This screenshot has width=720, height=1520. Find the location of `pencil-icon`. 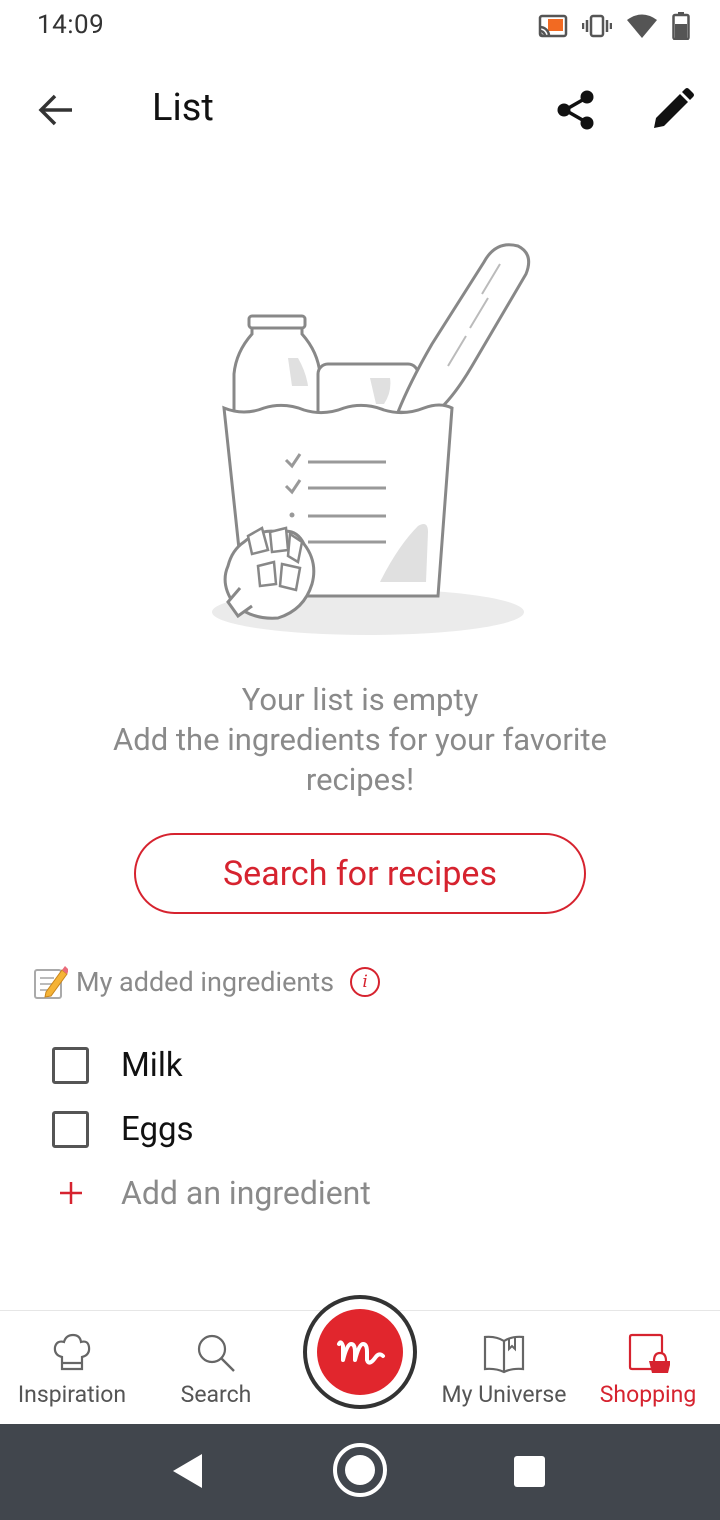

pencil-icon is located at coordinates (674, 108).